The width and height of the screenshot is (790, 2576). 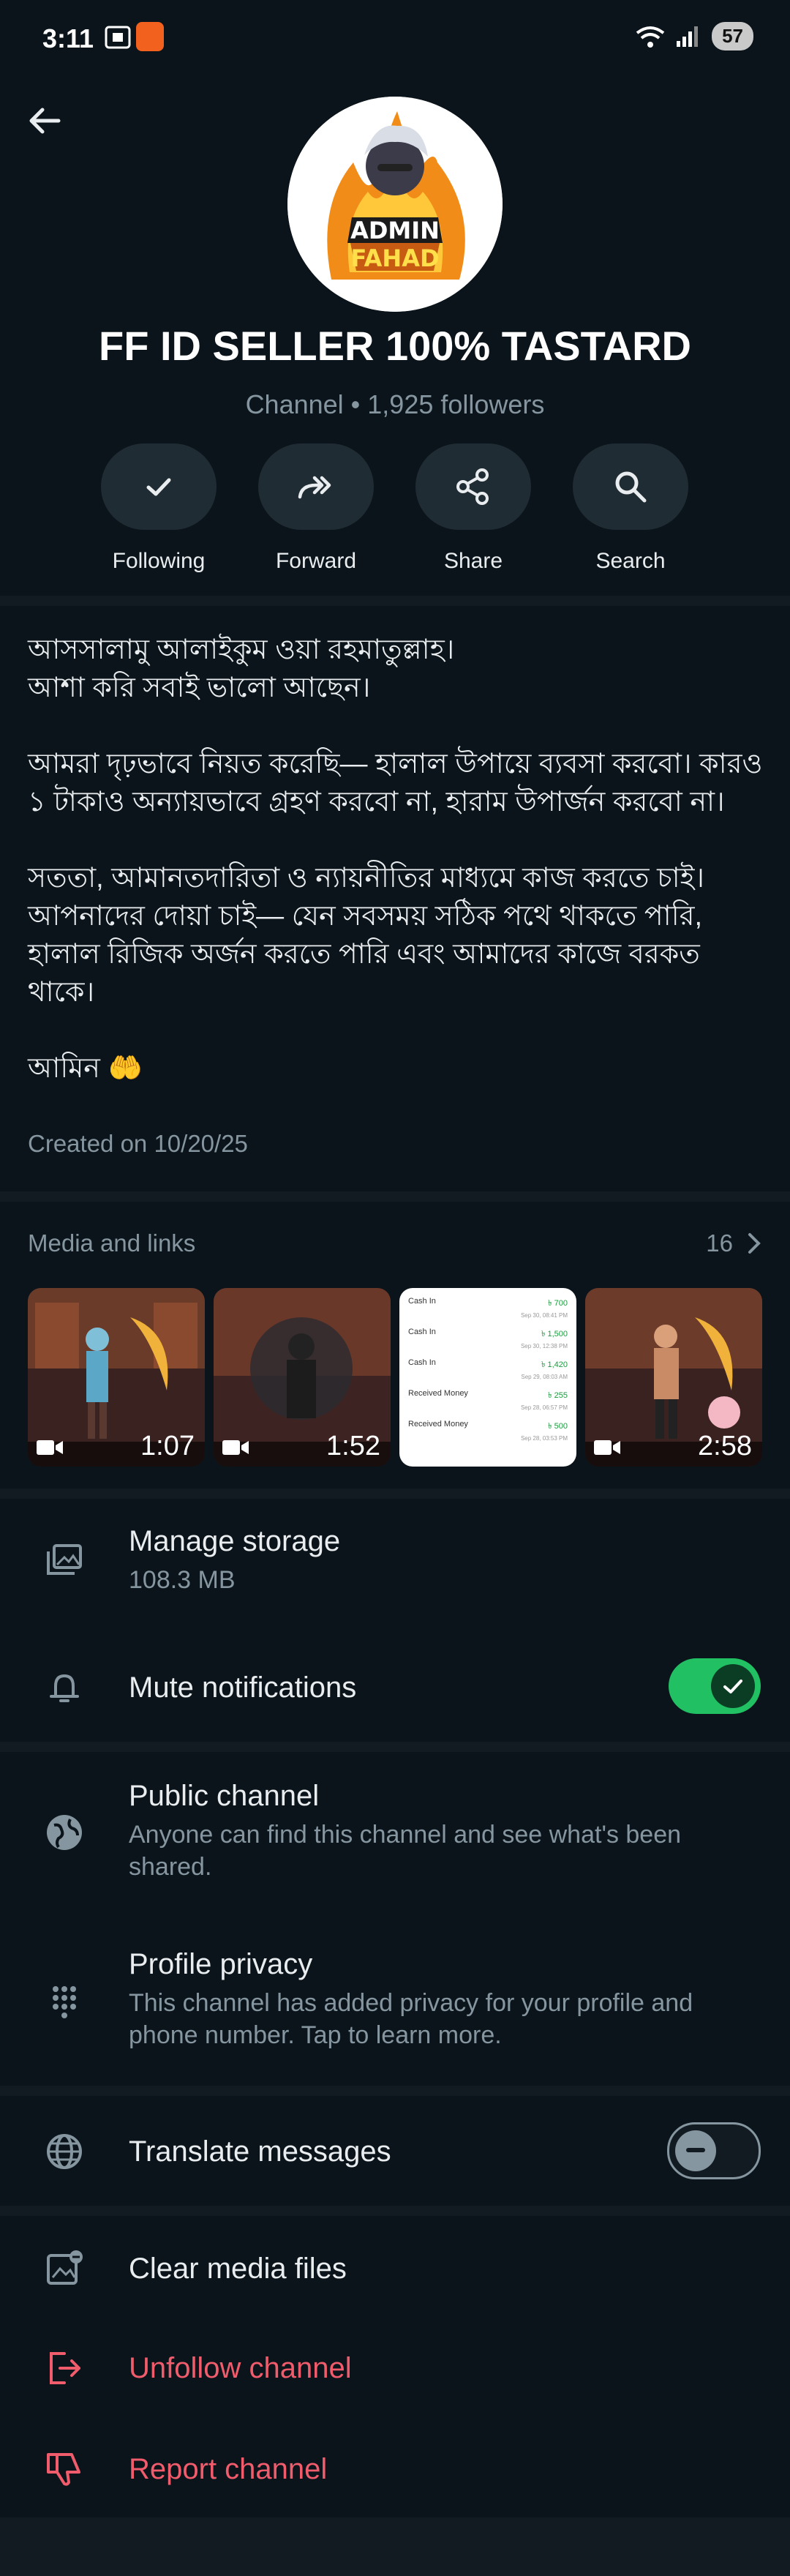 What do you see at coordinates (395, 1688) in the screenshot?
I see `mute-notifications-row: Mute notifications` at bounding box center [395, 1688].